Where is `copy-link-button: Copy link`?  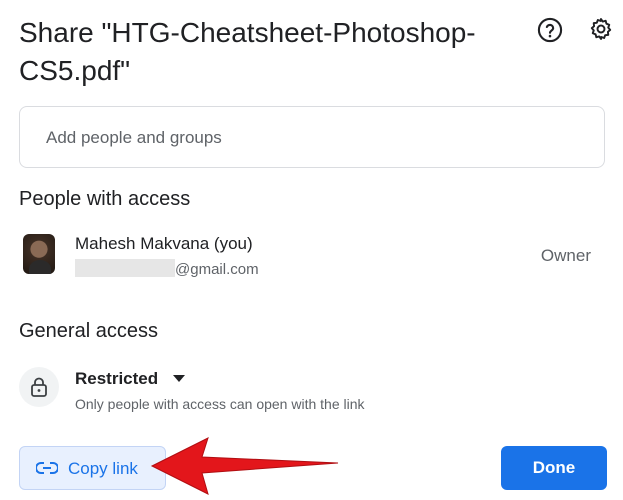 copy-link-button: Copy link is located at coordinates (92, 468).